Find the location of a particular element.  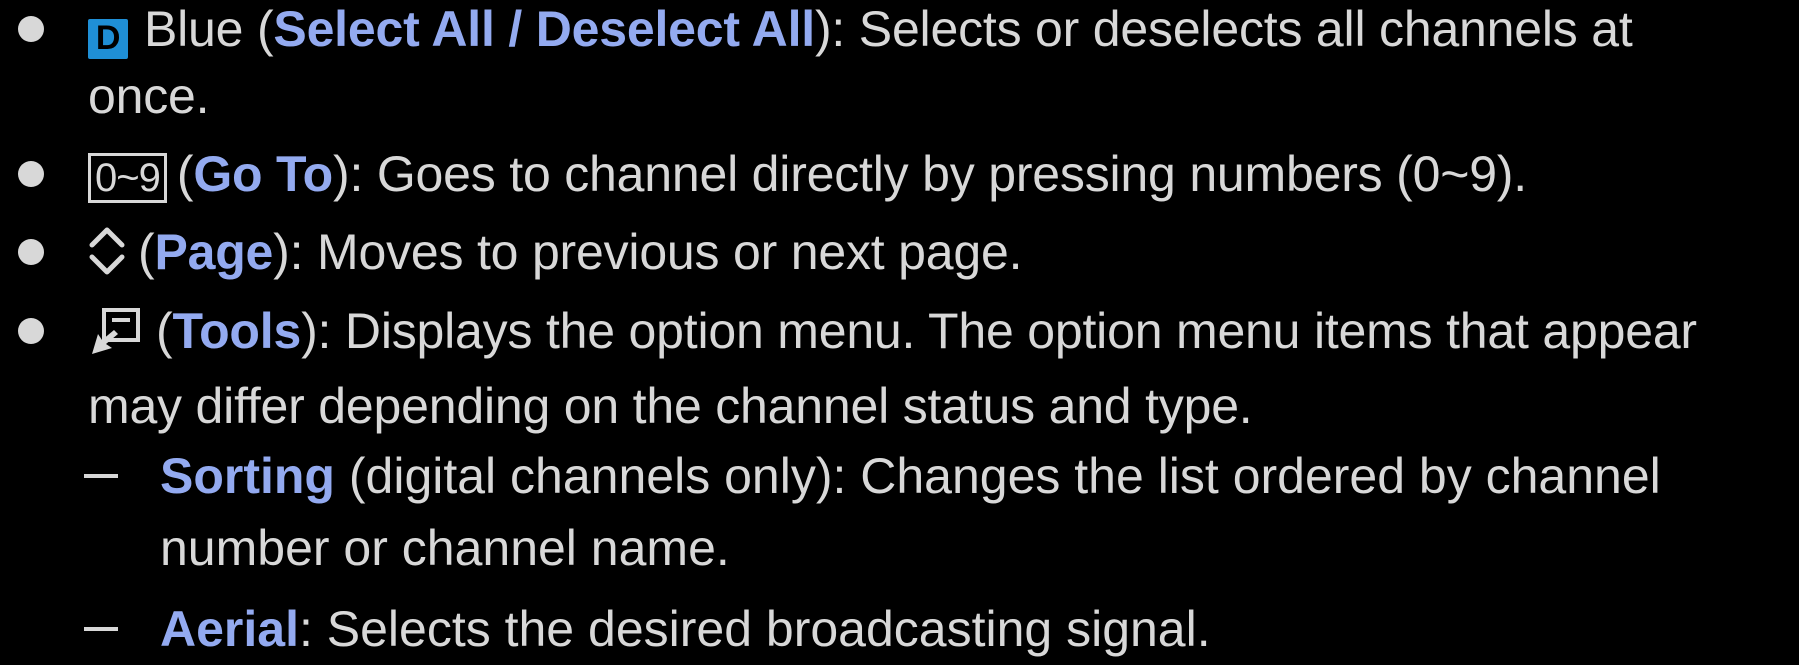

item-prefix: Blue ( is located at coordinates (209, 29).